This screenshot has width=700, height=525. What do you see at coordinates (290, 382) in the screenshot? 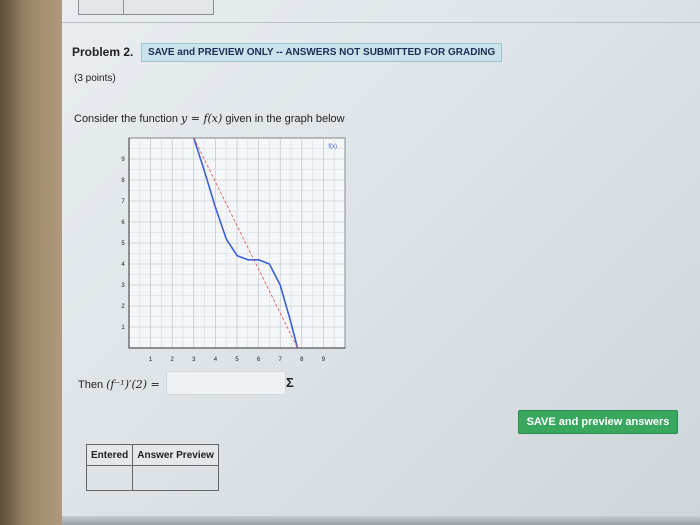
I see `sigma-icon: Σ` at bounding box center [290, 382].